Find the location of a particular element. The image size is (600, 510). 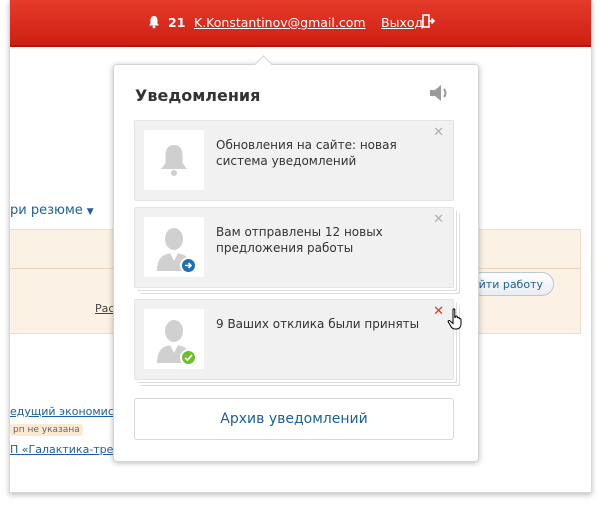

find-job-button: айти работу is located at coordinates (512, 284).